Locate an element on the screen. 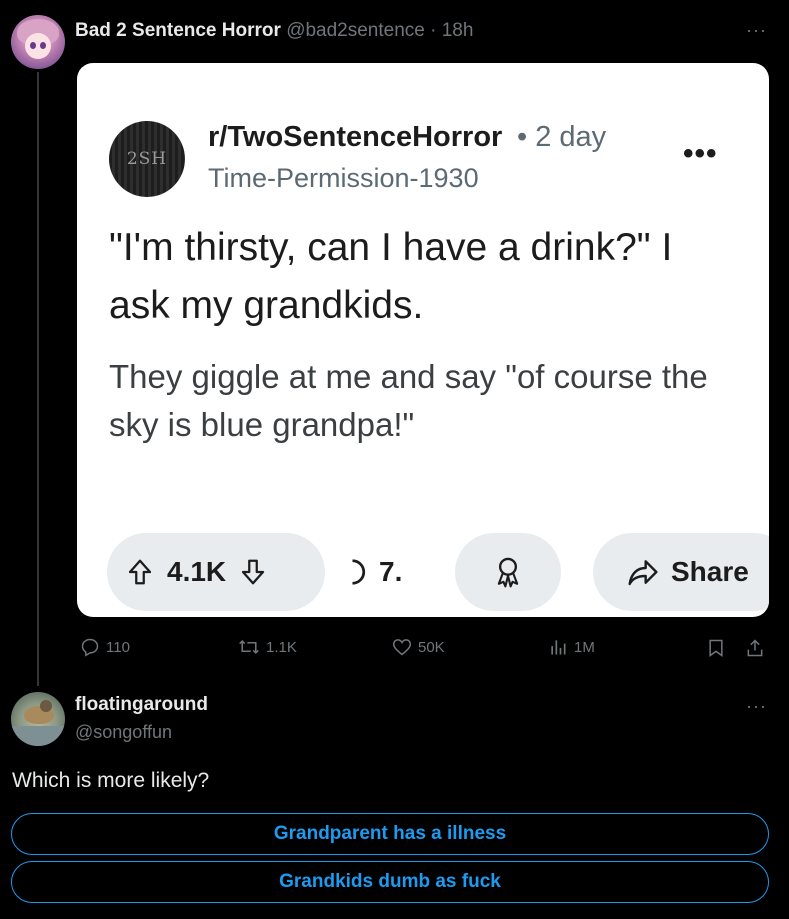 This screenshot has width=789, height=919. thread-line is located at coordinates (38, 379).